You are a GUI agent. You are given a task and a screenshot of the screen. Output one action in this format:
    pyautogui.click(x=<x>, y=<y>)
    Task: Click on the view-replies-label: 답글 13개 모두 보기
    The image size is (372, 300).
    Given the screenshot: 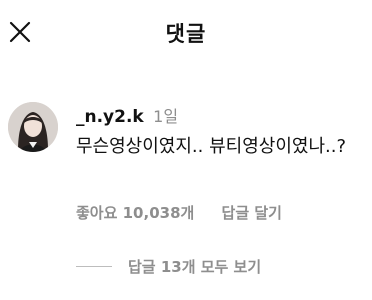 What is the action you would take?
    pyautogui.click(x=195, y=266)
    